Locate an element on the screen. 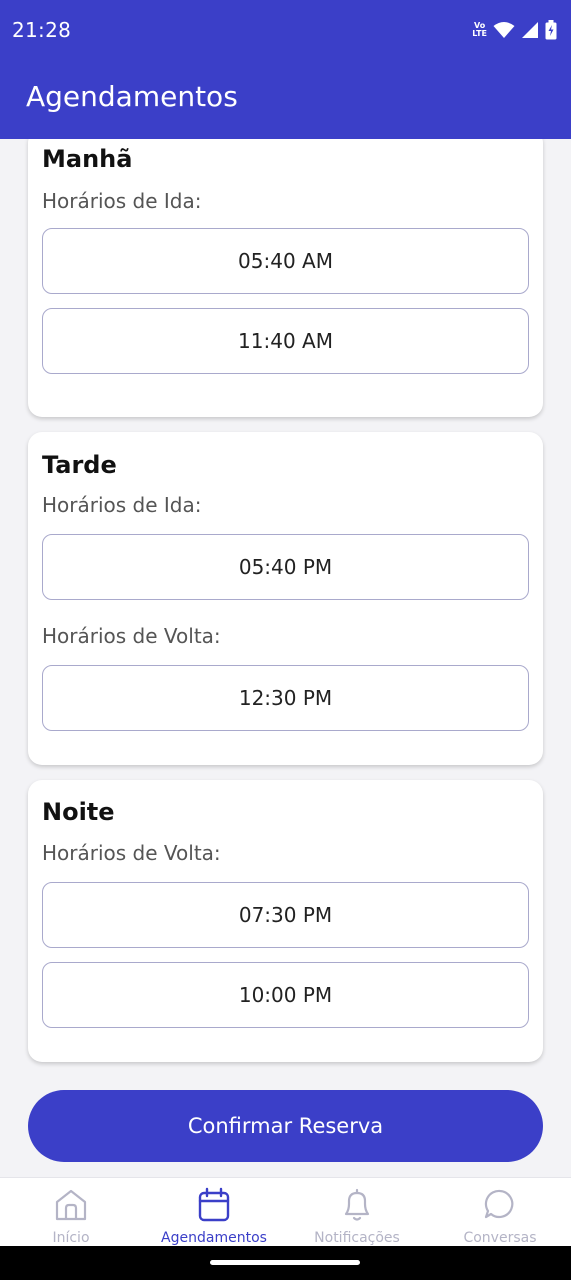 This screenshot has height=1280, width=571. time-slot-button: 07:30 PM is located at coordinates (285, 915).